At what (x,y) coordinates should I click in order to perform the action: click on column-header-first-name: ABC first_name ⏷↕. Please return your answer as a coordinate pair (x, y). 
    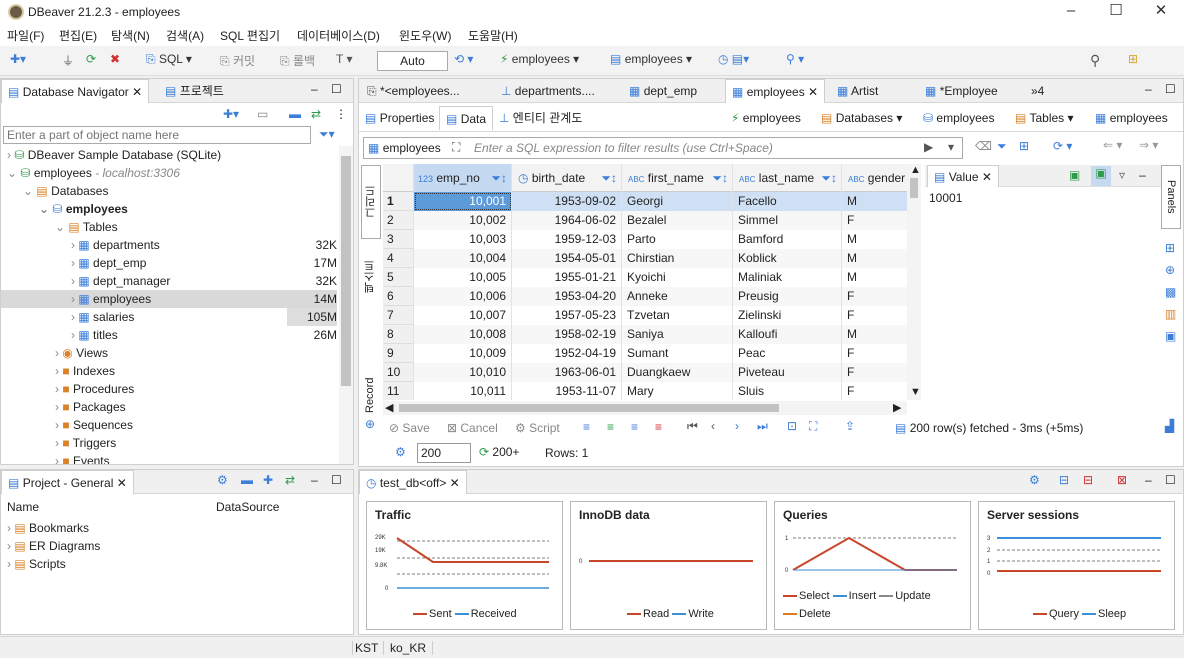
    Looking at the image, I should click on (677, 178).